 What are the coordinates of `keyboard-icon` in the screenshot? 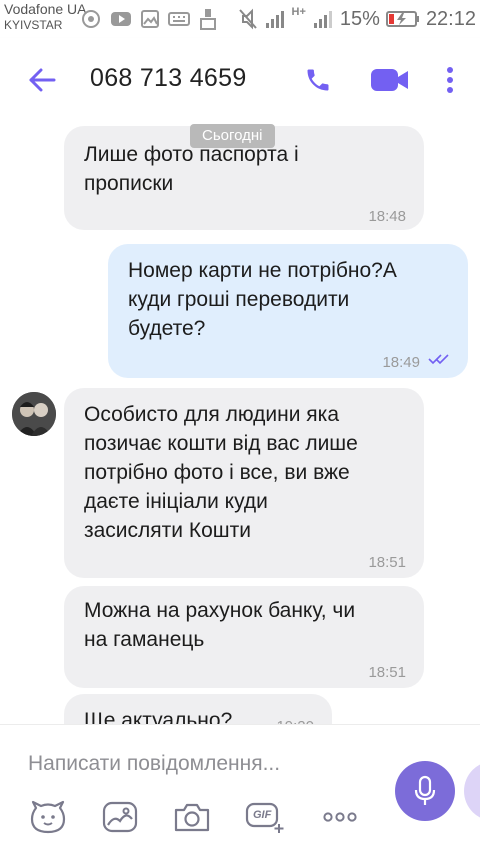 It's located at (179, 19).